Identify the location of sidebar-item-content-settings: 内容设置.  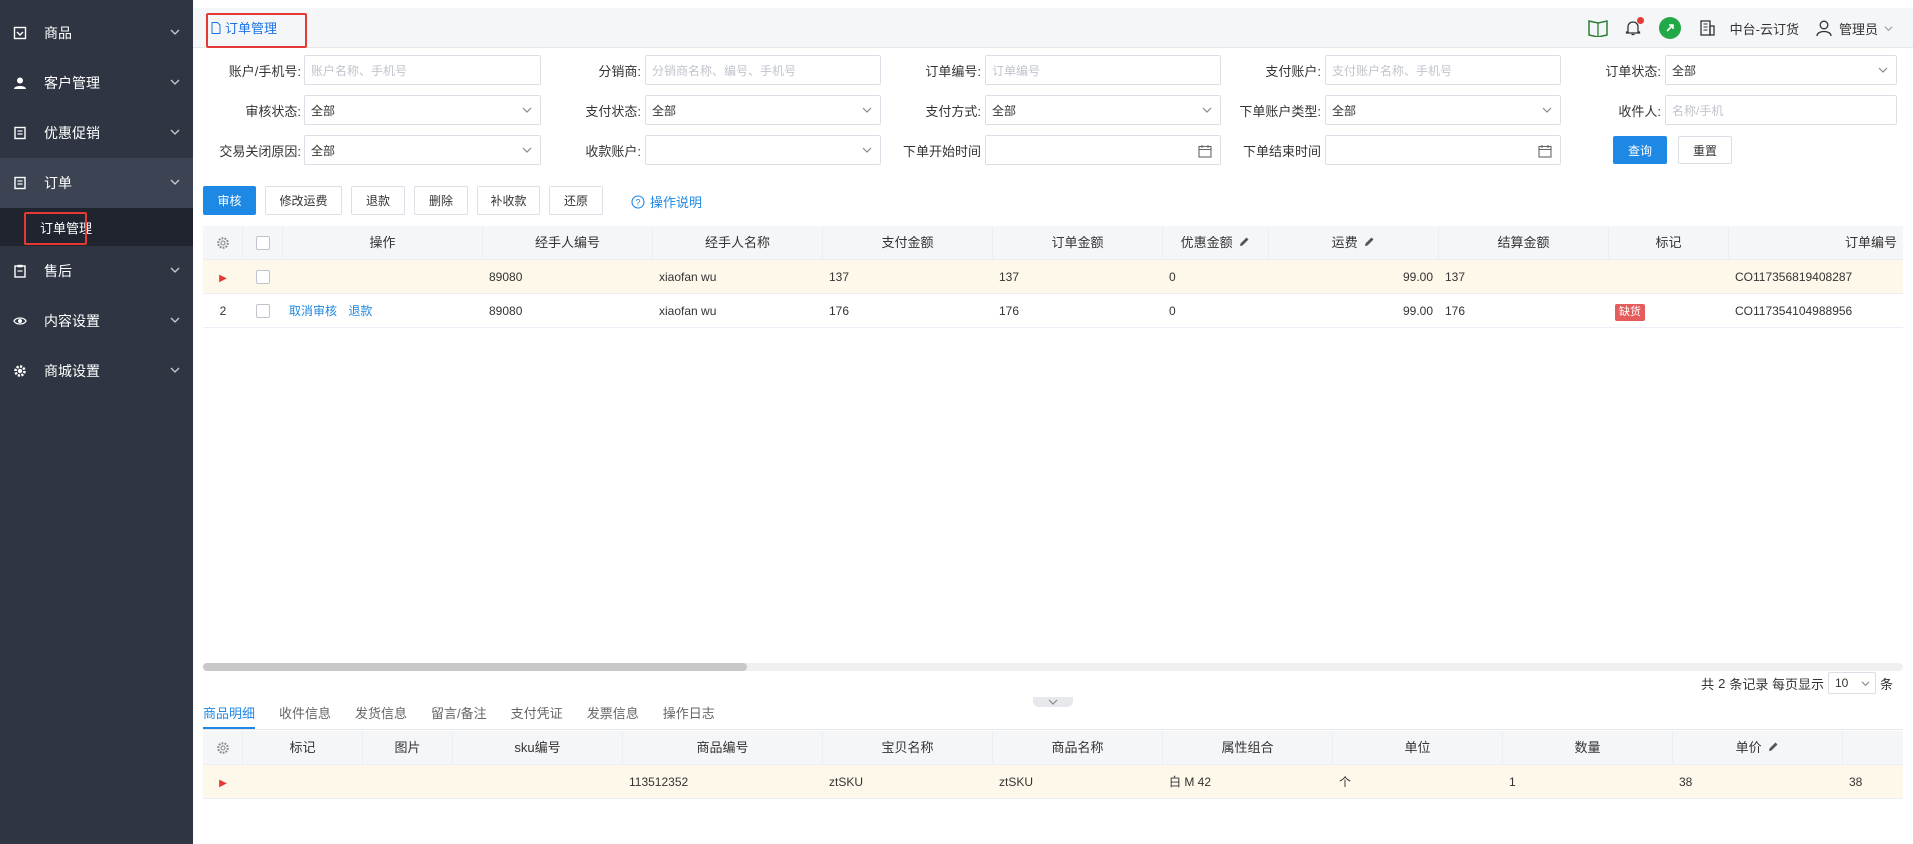
(96, 321).